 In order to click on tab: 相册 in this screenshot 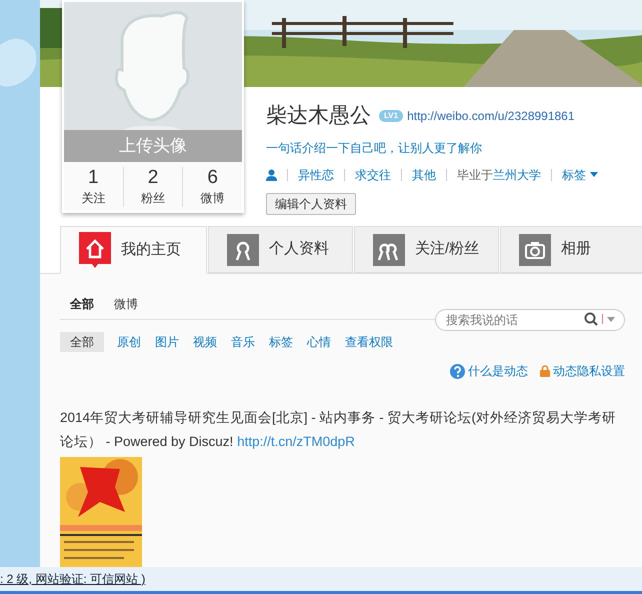, I will do `click(571, 249)`.